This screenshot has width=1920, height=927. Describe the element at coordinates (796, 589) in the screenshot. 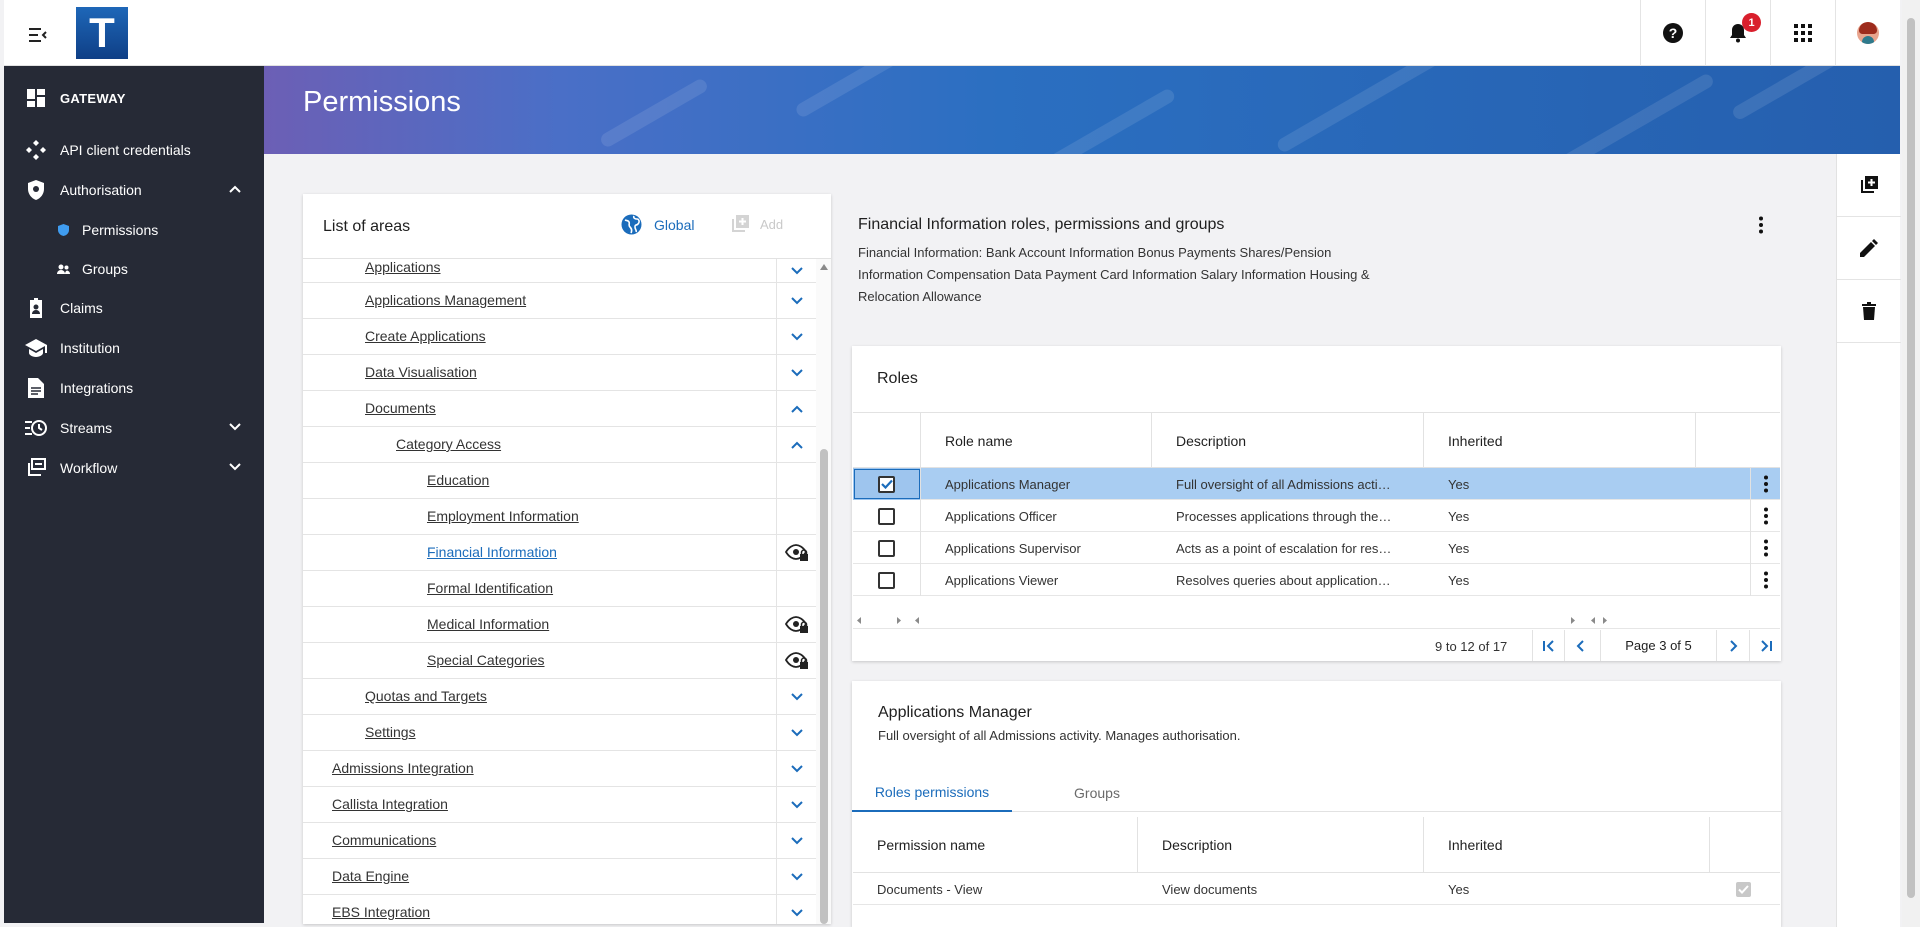

I see `empty-action` at that location.